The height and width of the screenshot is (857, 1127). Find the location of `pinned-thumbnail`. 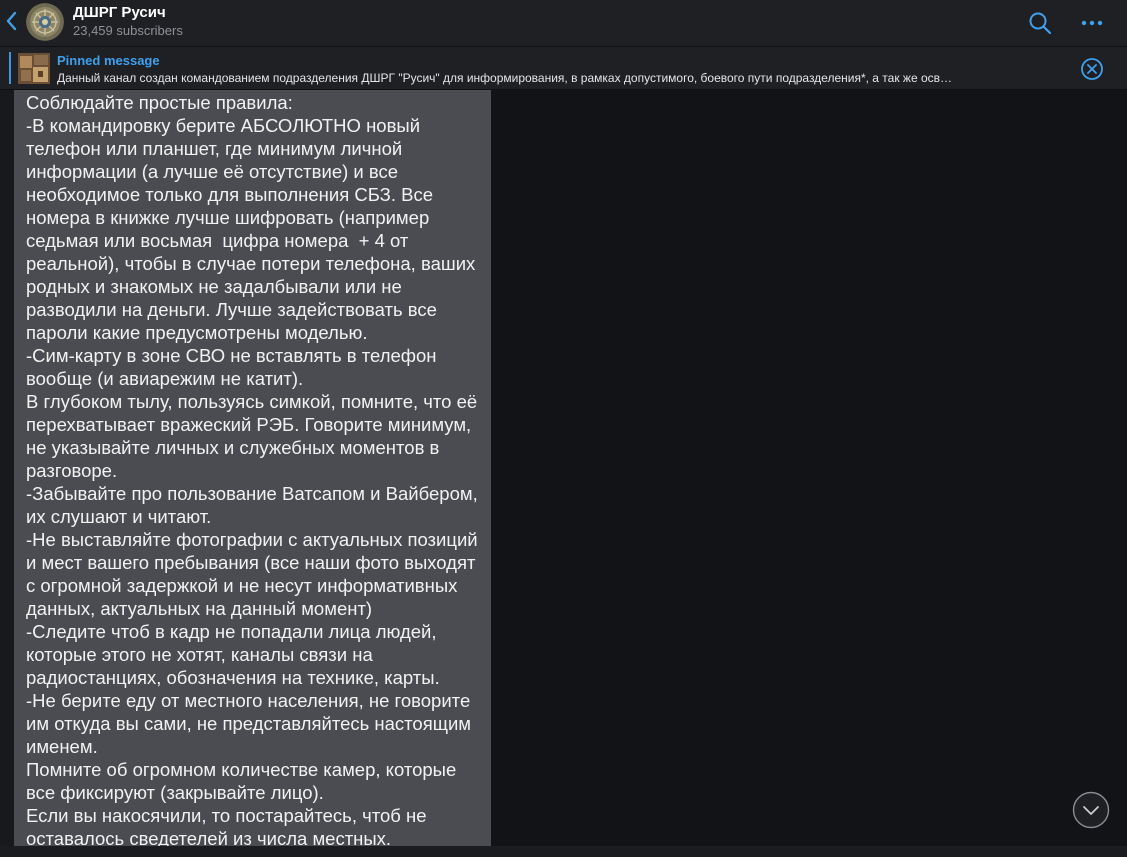

pinned-thumbnail is located at coordinates (34, 68).